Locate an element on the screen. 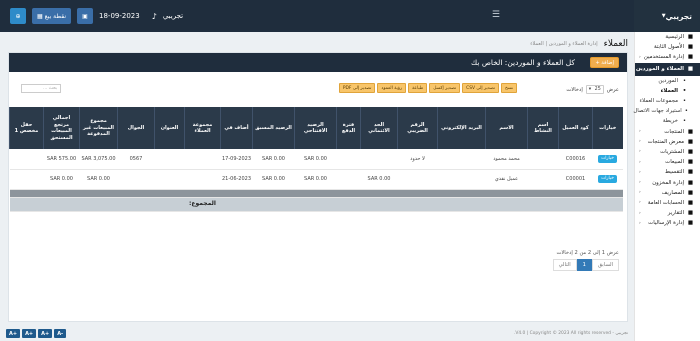  sidebar-item: • خريطة is located at coordinates (667, 121).